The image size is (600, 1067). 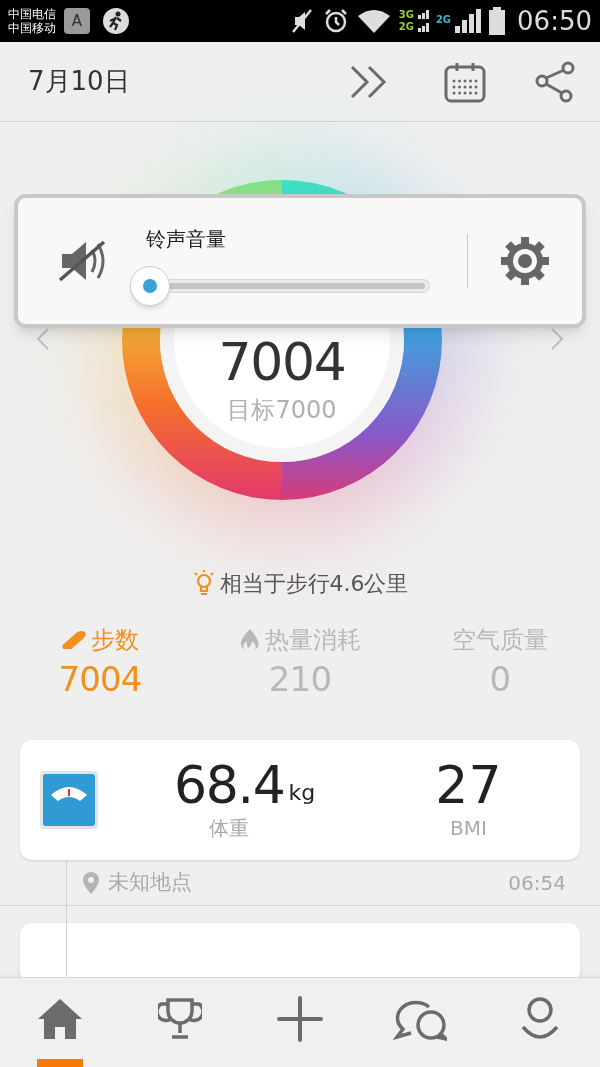 What do you see at coordinates (150, 882) in the screenshot?
I see `location-label: 未知地点` at bounding box center [150, 882].